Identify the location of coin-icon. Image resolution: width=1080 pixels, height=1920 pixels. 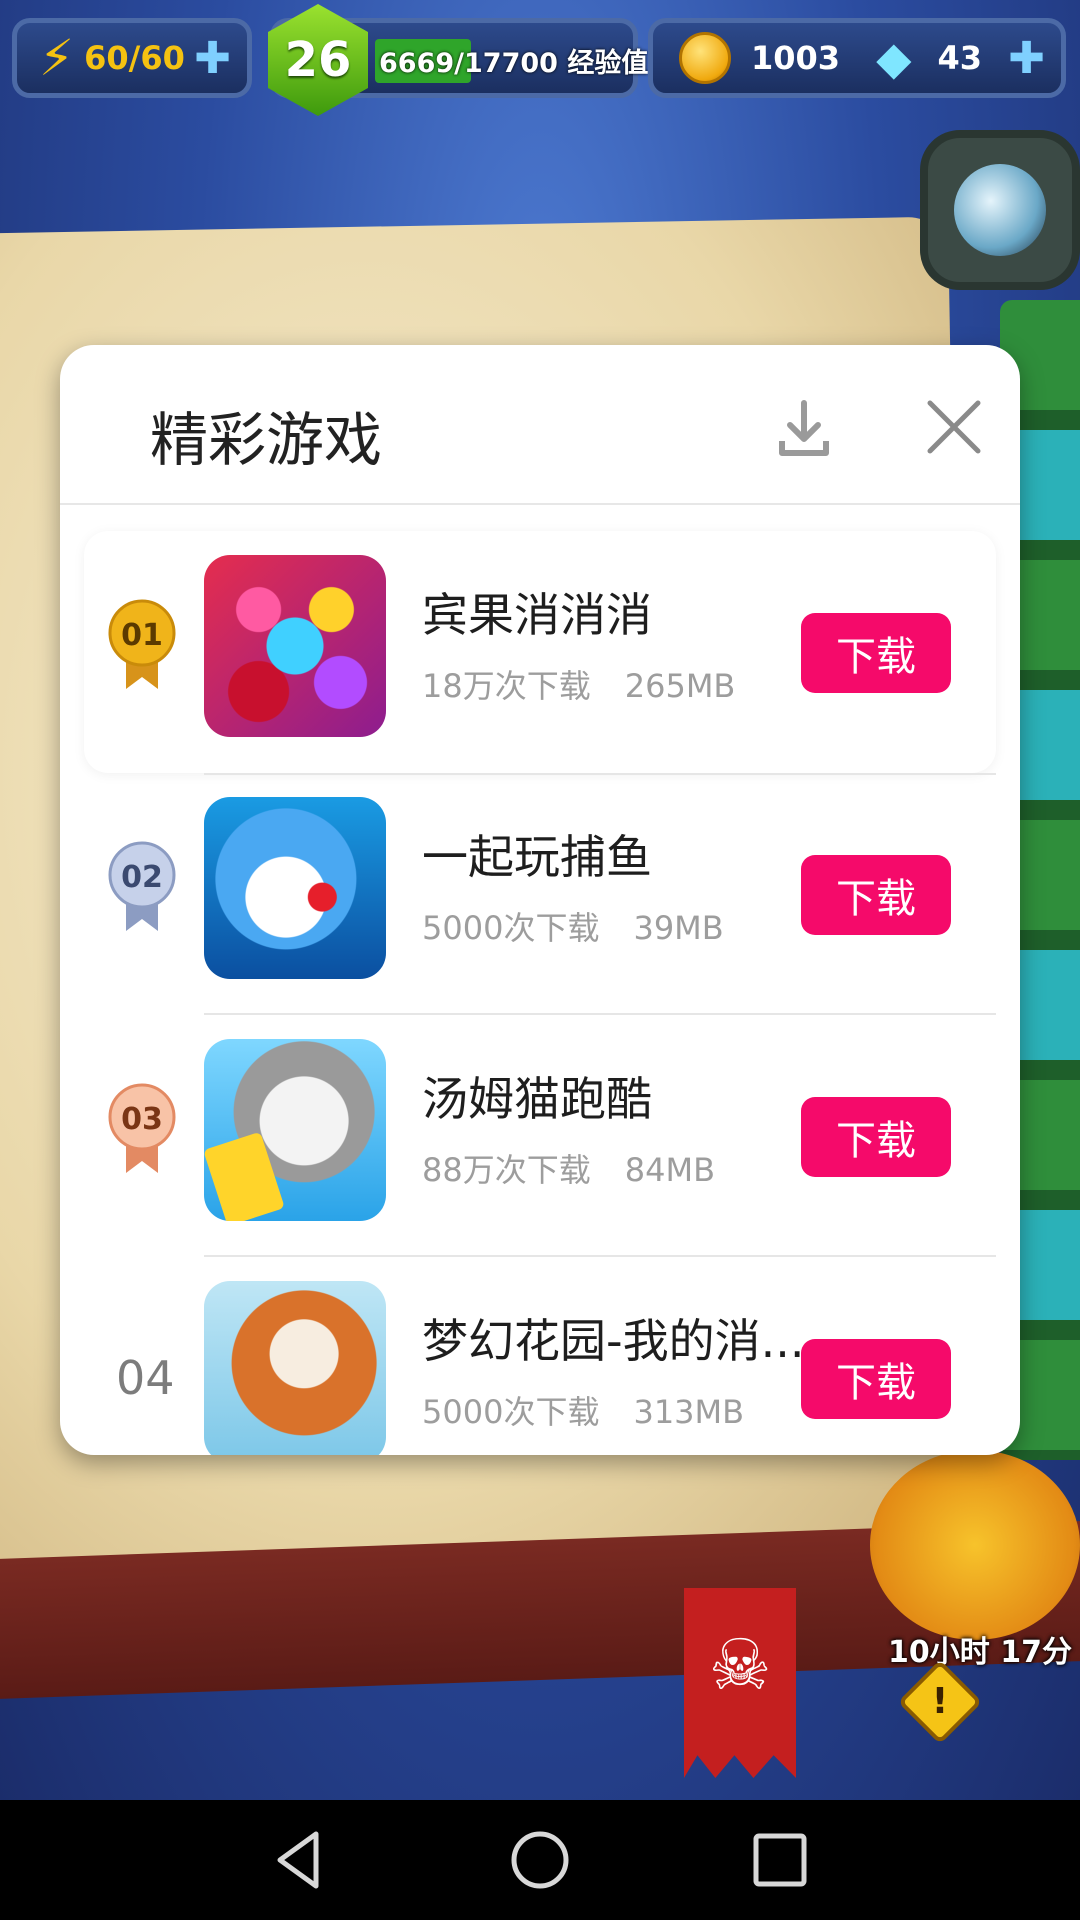
(705, 58).